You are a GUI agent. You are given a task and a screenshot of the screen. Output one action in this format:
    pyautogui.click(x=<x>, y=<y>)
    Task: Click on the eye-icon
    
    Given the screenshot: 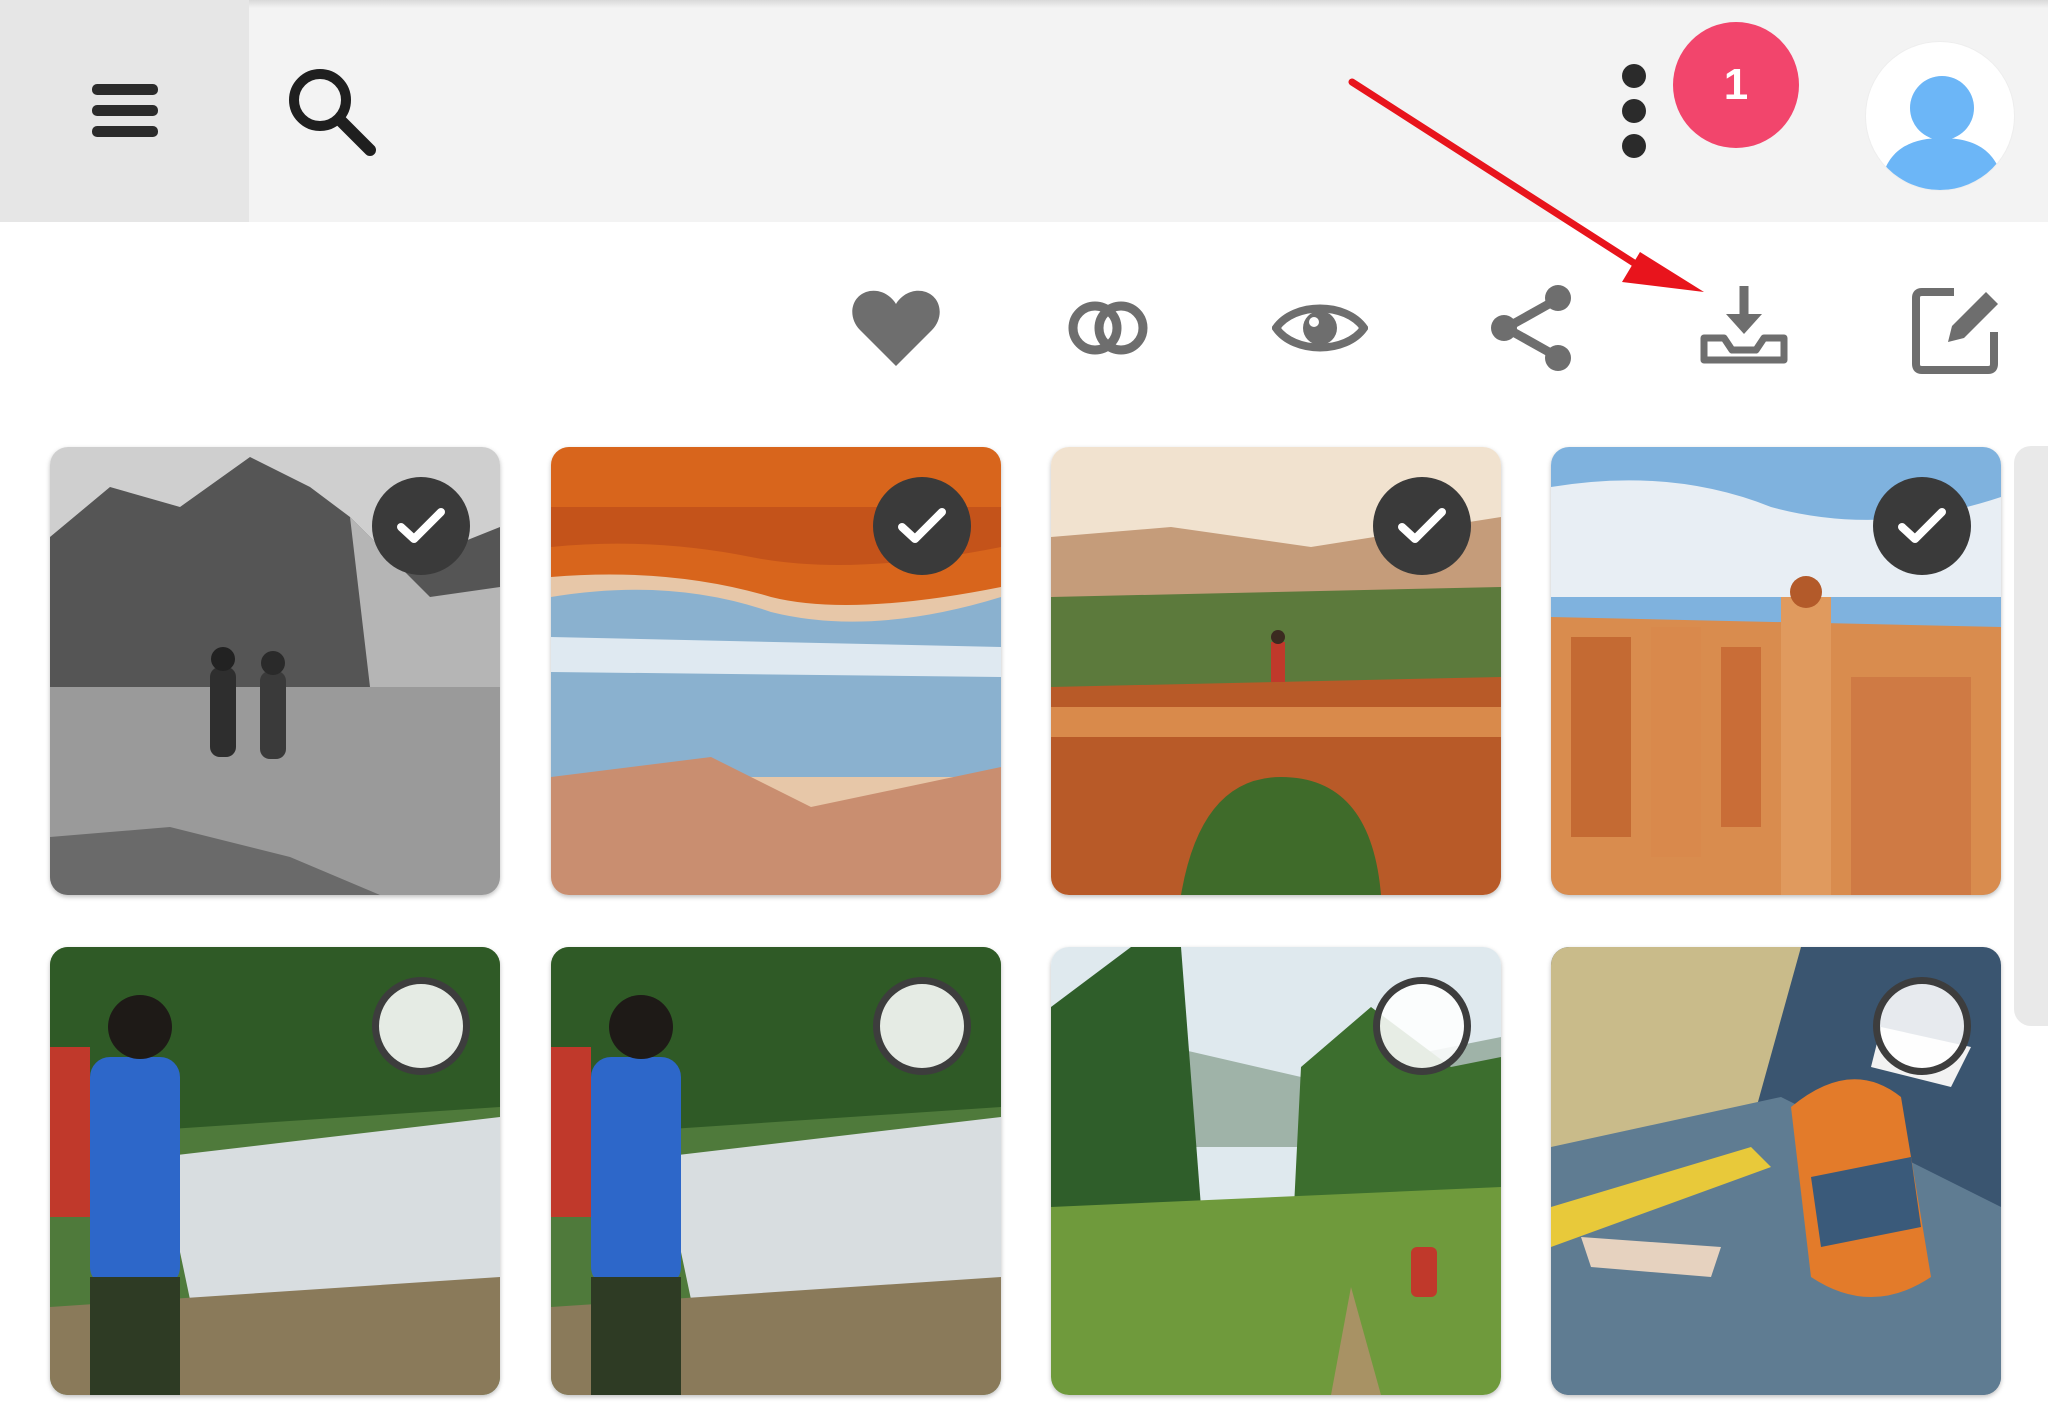 What is the action you would take?
    pyautogui.click(x=1320, y=328)
    